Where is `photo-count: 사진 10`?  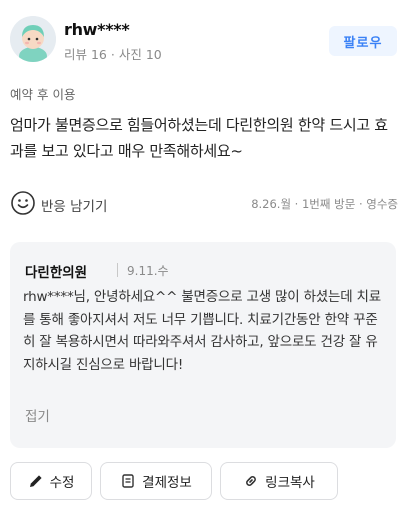
photo-count: 사진 10 is located at coordinates (140, 54).